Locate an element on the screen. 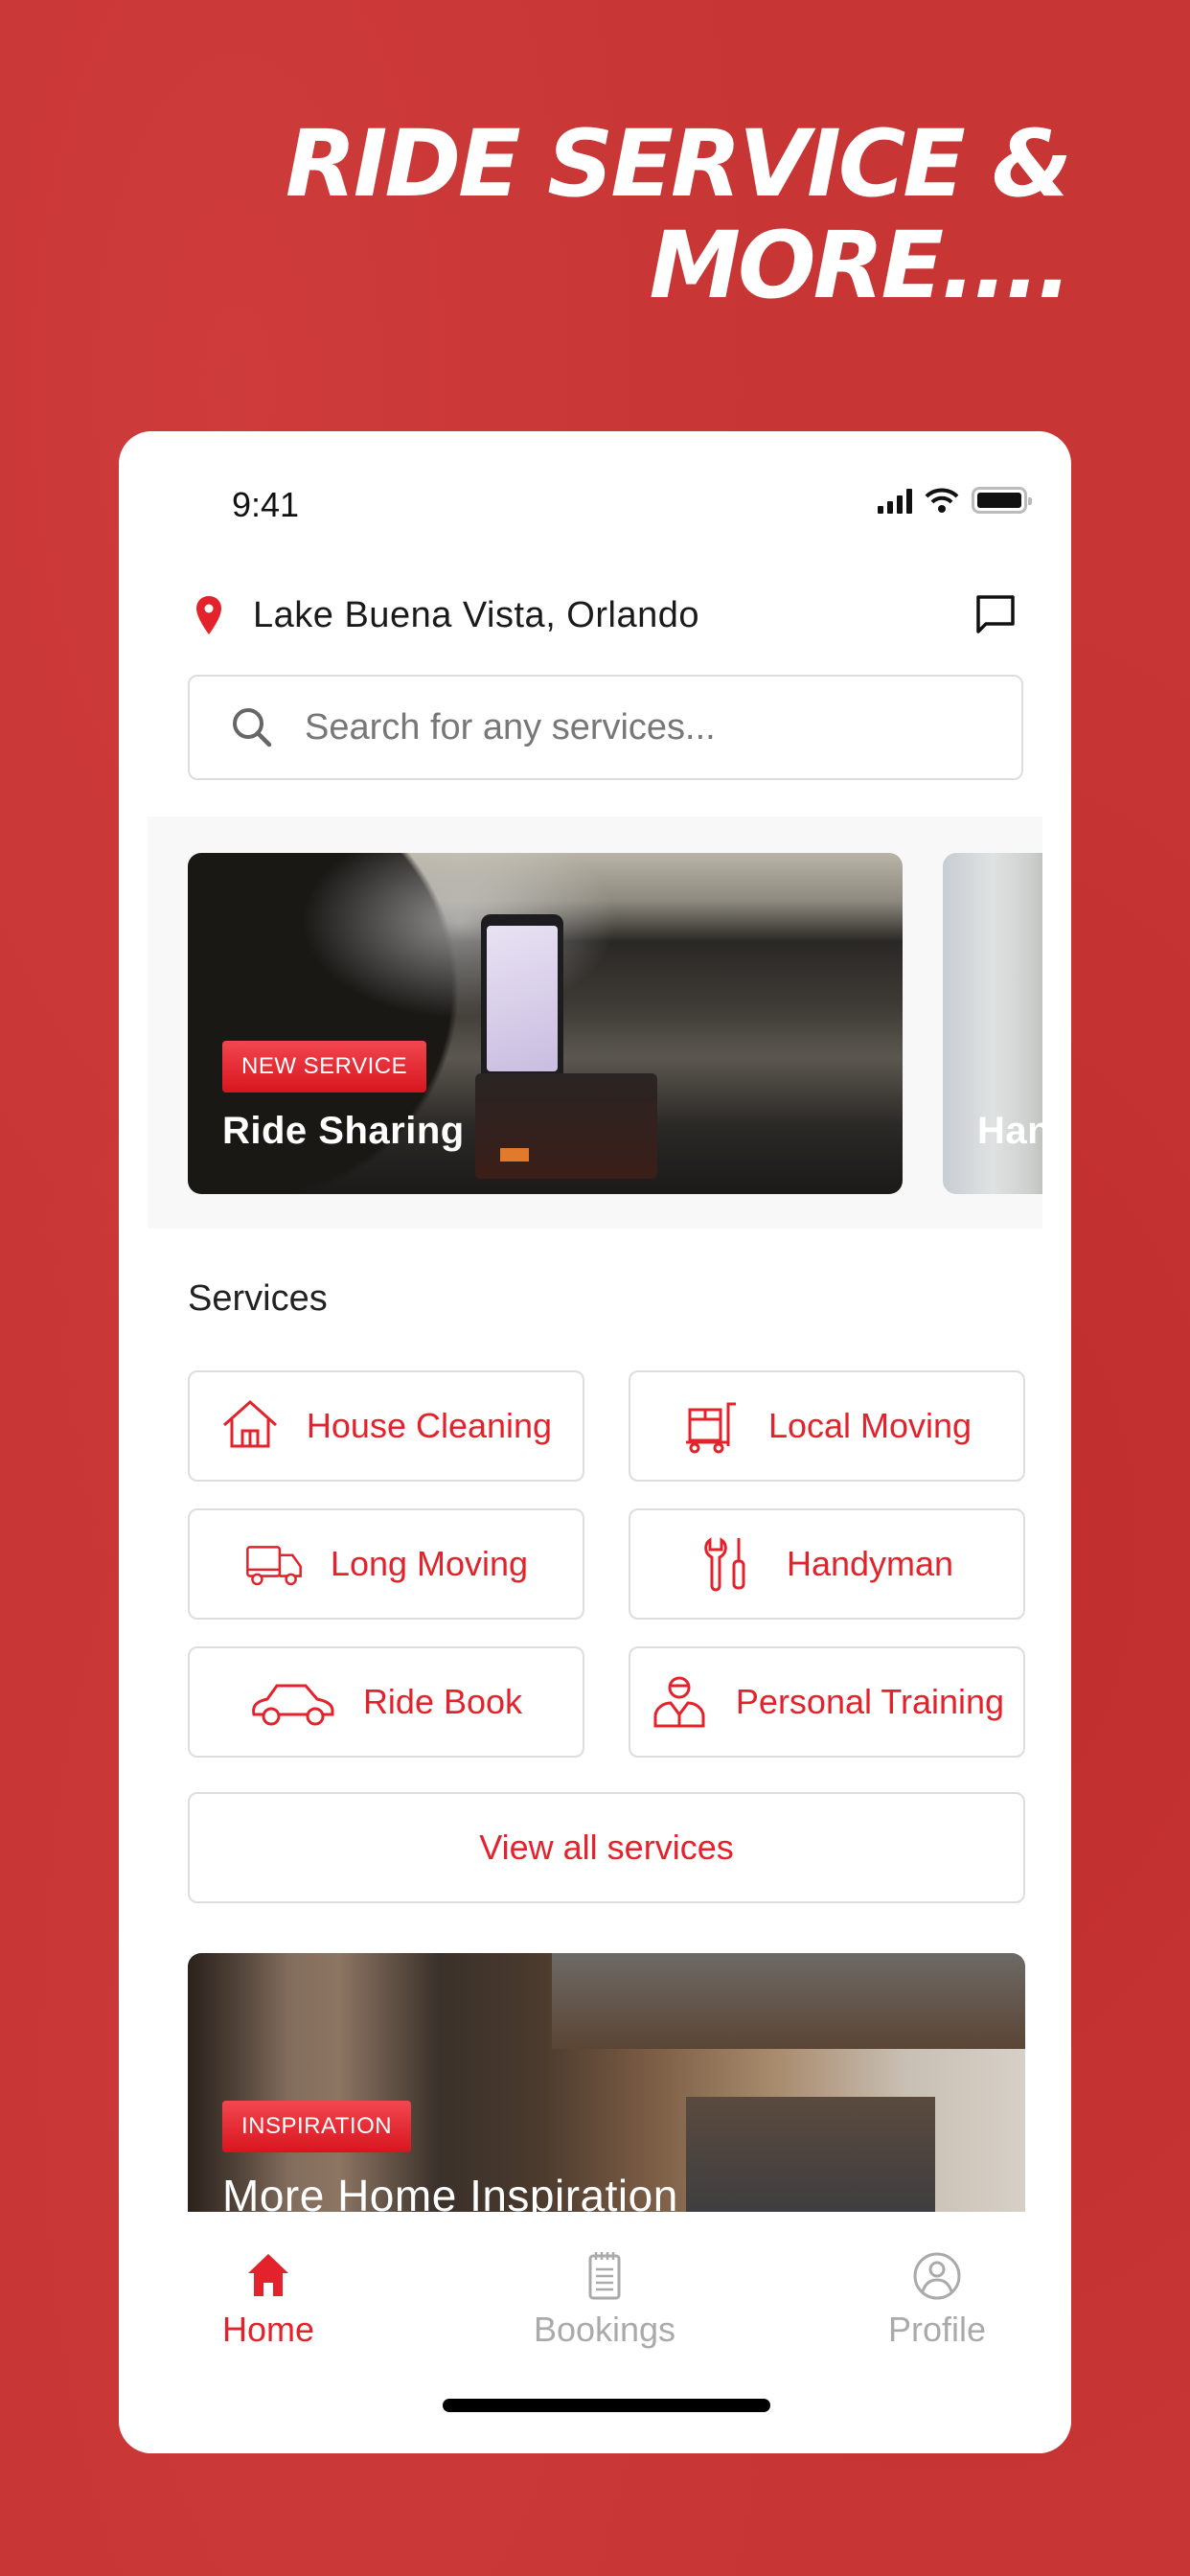 The width and height of the screenshot is (1190, 2576). tab-bookings: Bookings is located at coordinates (605, 2300).